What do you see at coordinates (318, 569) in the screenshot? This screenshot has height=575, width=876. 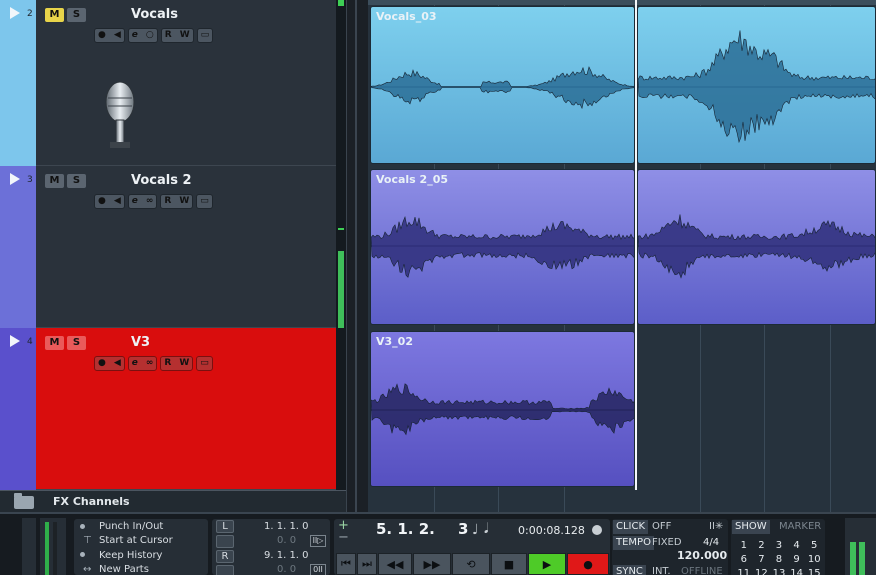 I see `pause-stop-icon: 0II` at bounding box center [318, 569].